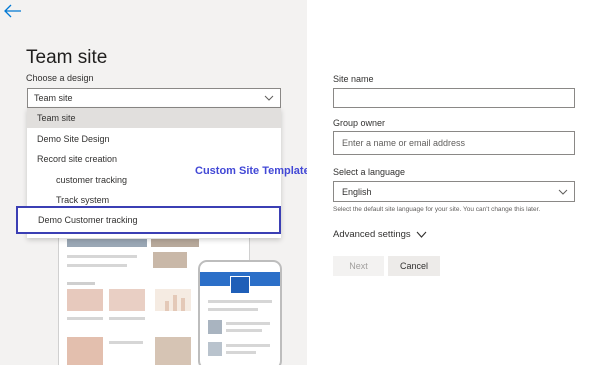 Image resolution: width=602 pixels, height=365 pixels. What do you see at coordinates (154, 139) in the screenshot?
I see `dropdown-option-demo-site-design: Demo Site Design` at bounding box center [154, 139].